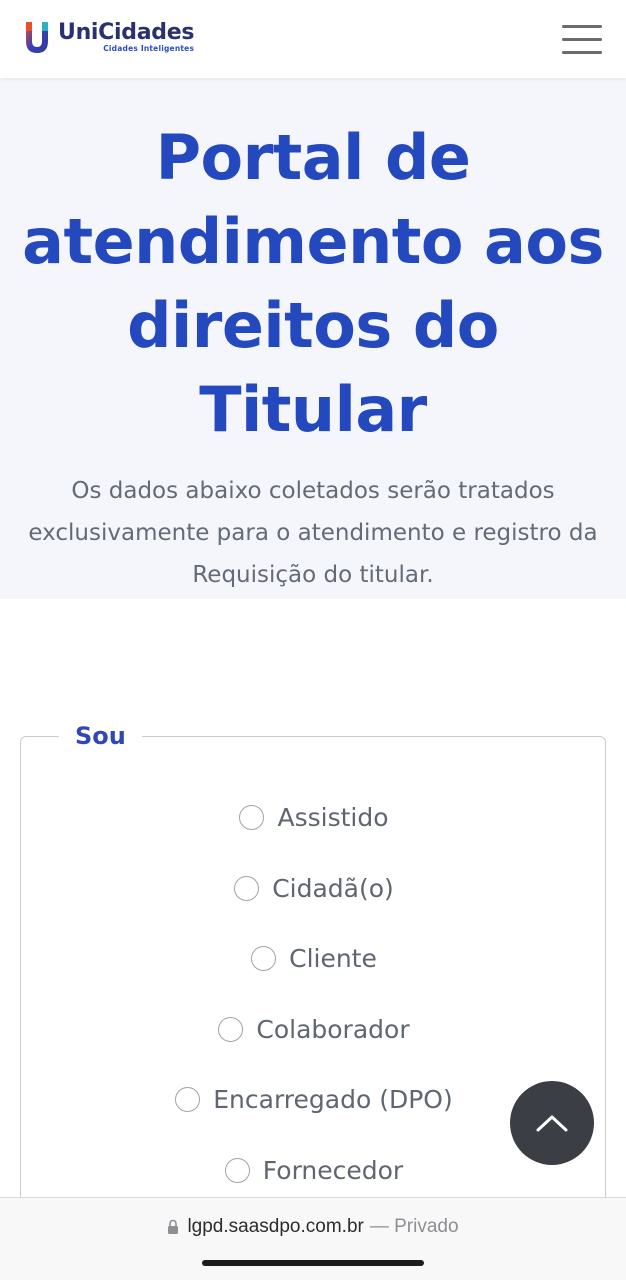 This screenshot has width=626, height=1280. Describe the element at coordinates (37, 37) in the screenshot. I see `logo-mark-icon` at that location.